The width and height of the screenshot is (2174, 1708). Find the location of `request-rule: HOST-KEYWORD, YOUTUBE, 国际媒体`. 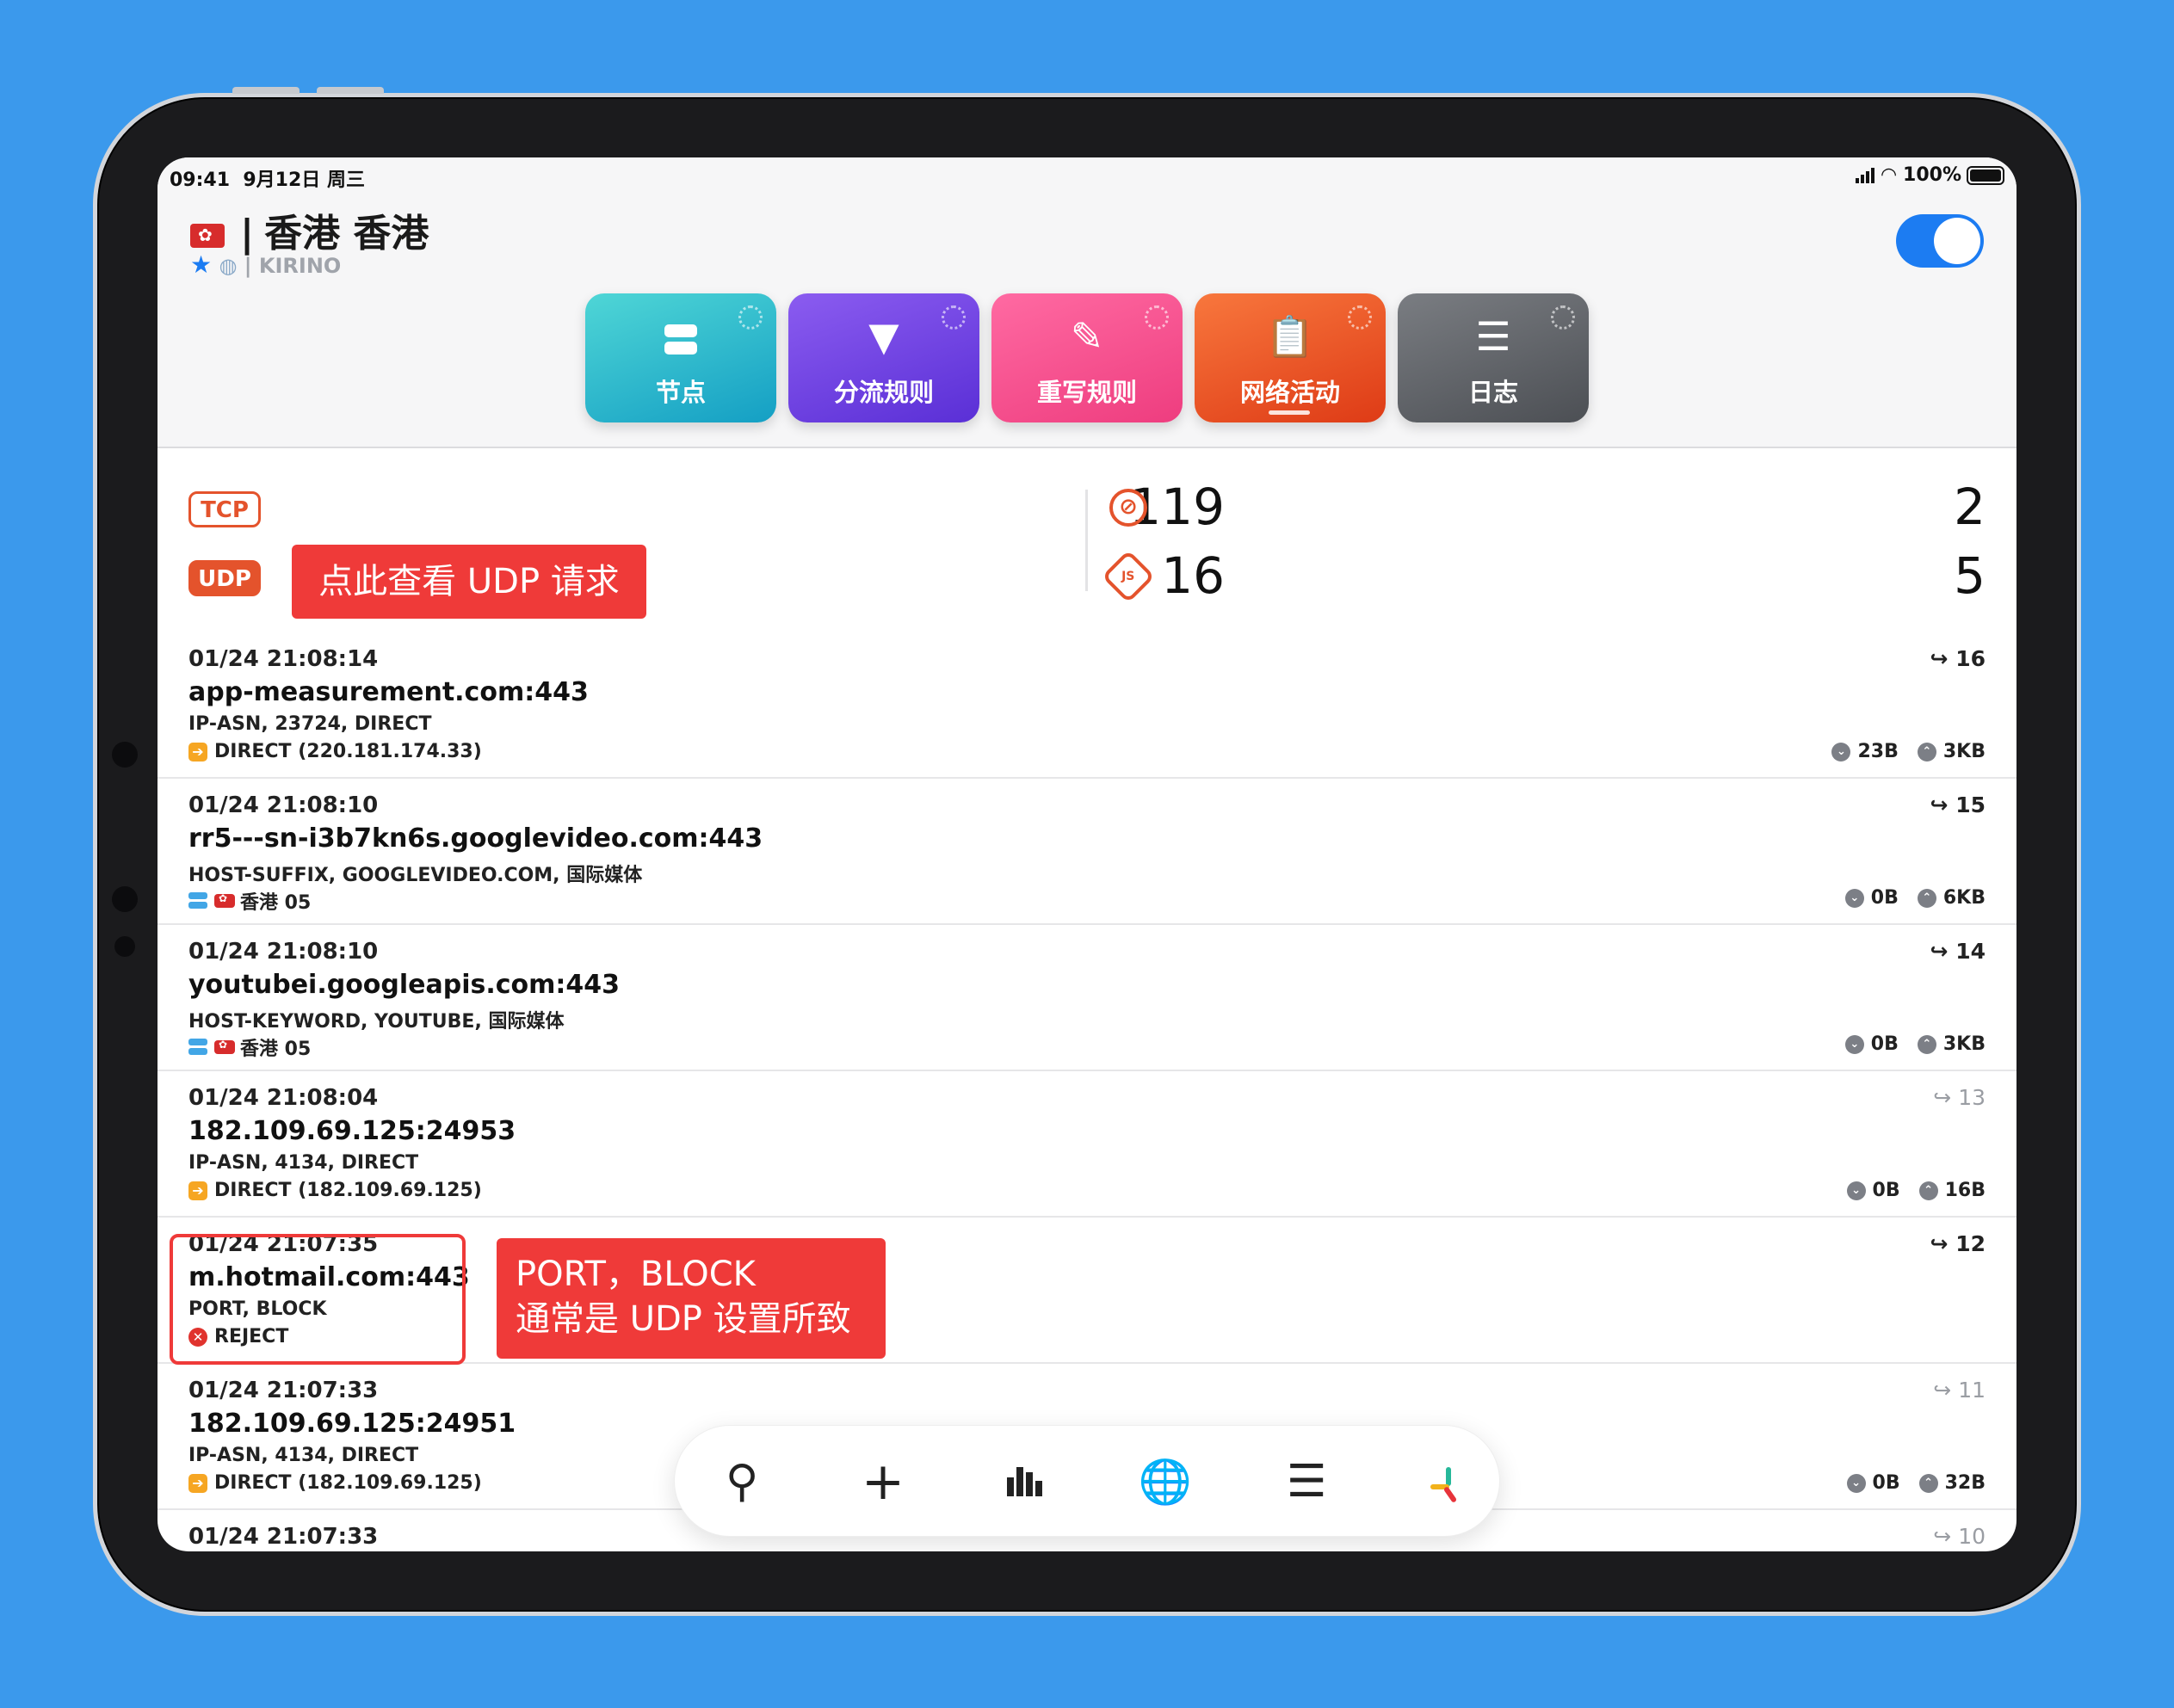

request-rule: HOST-KEYWORD, YOUTUBE, 国际媒体 is located at coordinates (376, 1022).